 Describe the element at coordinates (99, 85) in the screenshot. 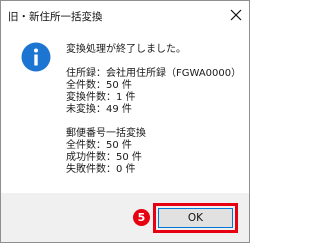

I see `address-total-count: 全件数：50 件` at that location.